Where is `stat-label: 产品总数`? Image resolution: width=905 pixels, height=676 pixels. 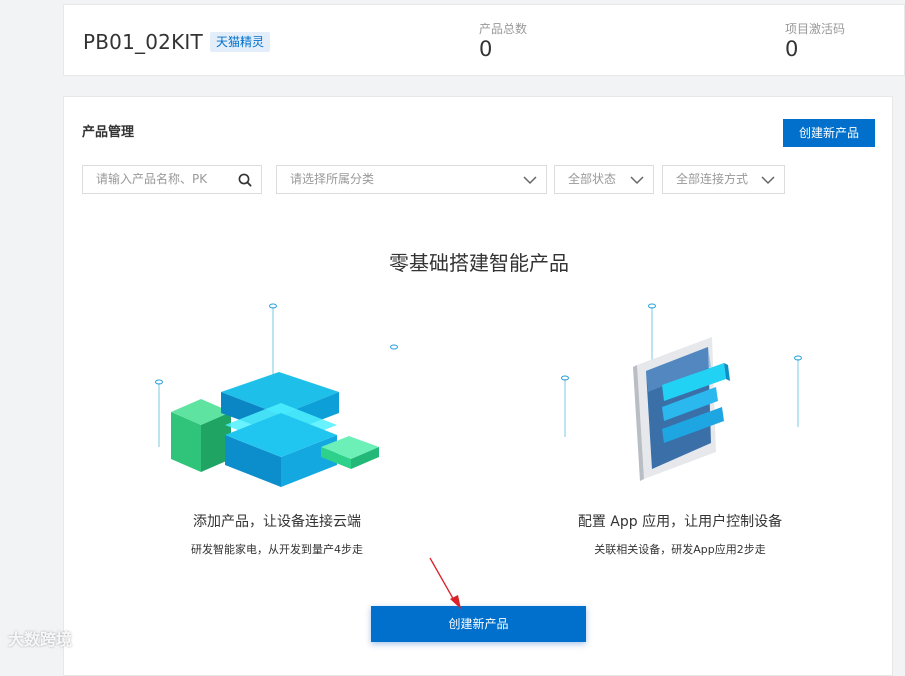 stat-label: 产品总数 is located at coordinates (503, 29).